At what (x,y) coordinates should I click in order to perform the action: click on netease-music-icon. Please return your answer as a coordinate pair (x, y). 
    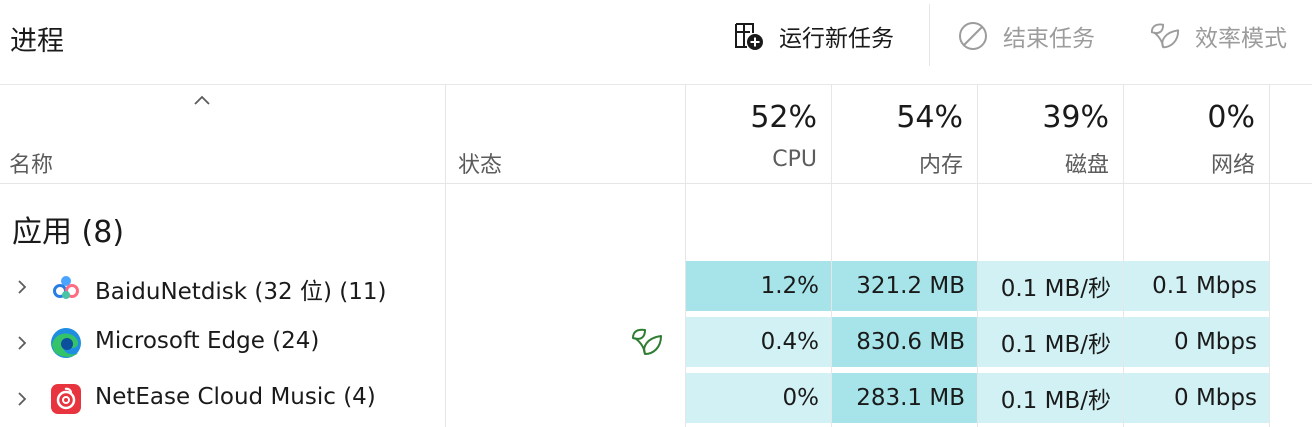
    Looking at the image, I should click on (66, 399).